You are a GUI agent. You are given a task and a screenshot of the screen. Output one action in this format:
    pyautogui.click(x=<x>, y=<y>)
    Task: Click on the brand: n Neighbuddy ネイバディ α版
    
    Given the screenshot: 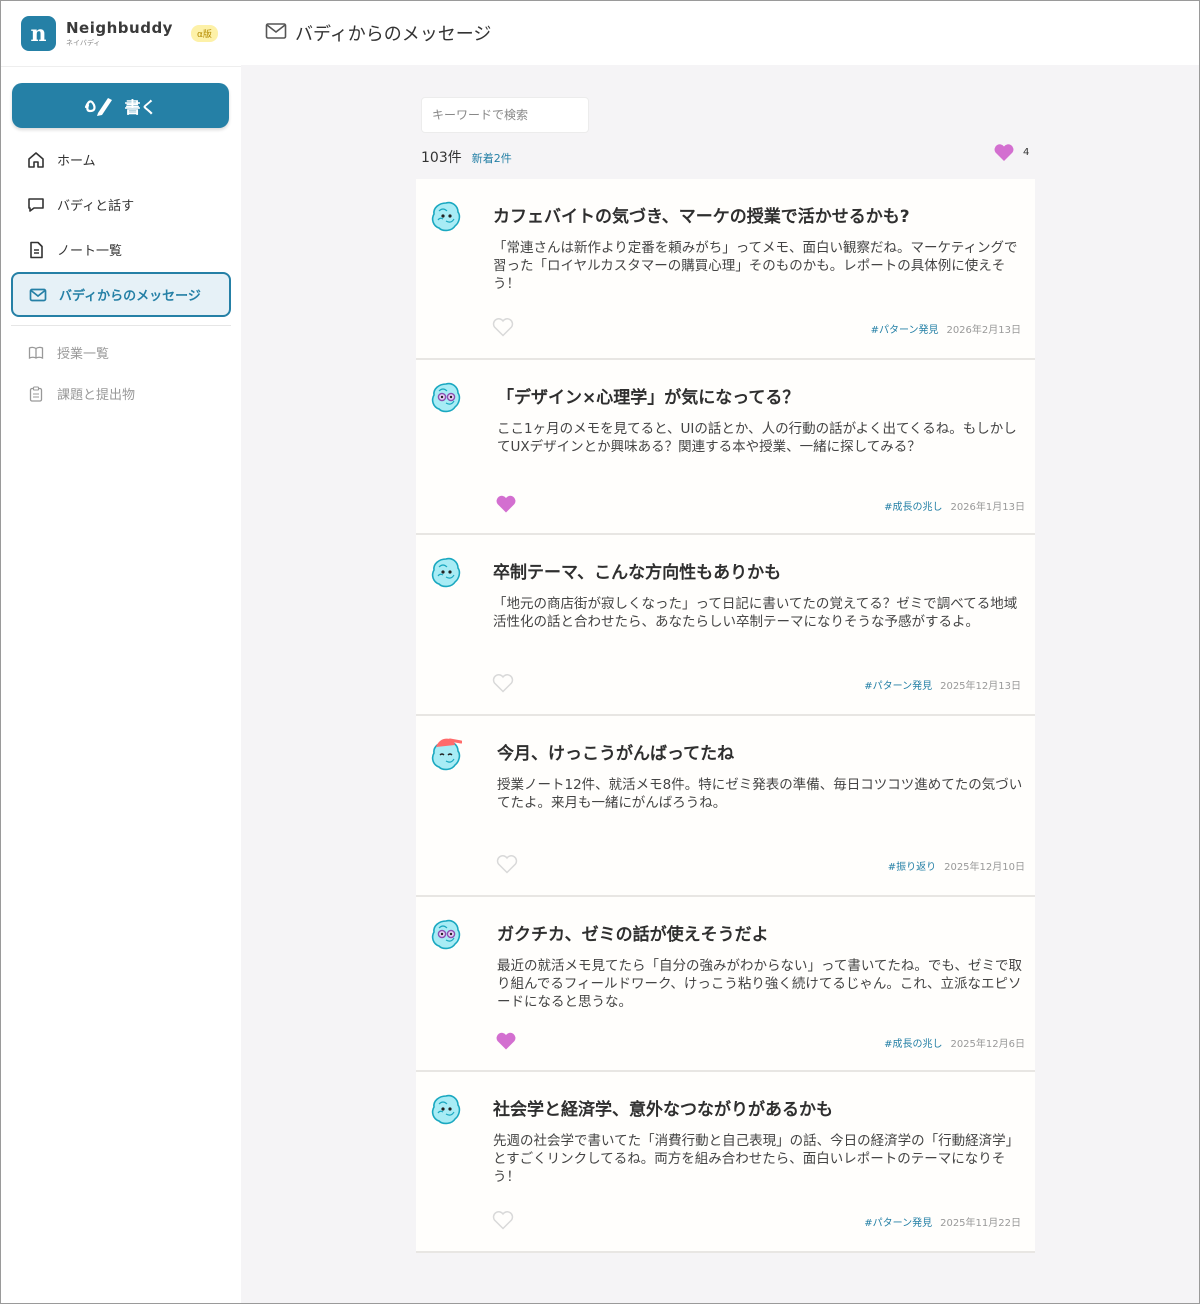 What is the action you would take?
    pyautogui.click(x=121, y=34)
    